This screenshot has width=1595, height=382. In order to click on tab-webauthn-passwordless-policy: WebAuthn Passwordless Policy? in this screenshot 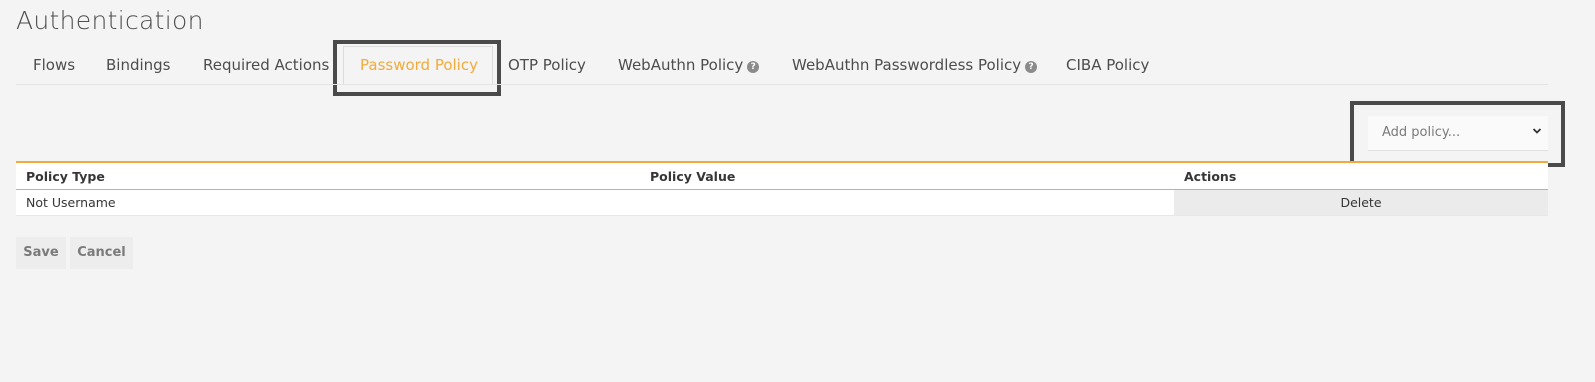, I will do `click(915, 63)`.